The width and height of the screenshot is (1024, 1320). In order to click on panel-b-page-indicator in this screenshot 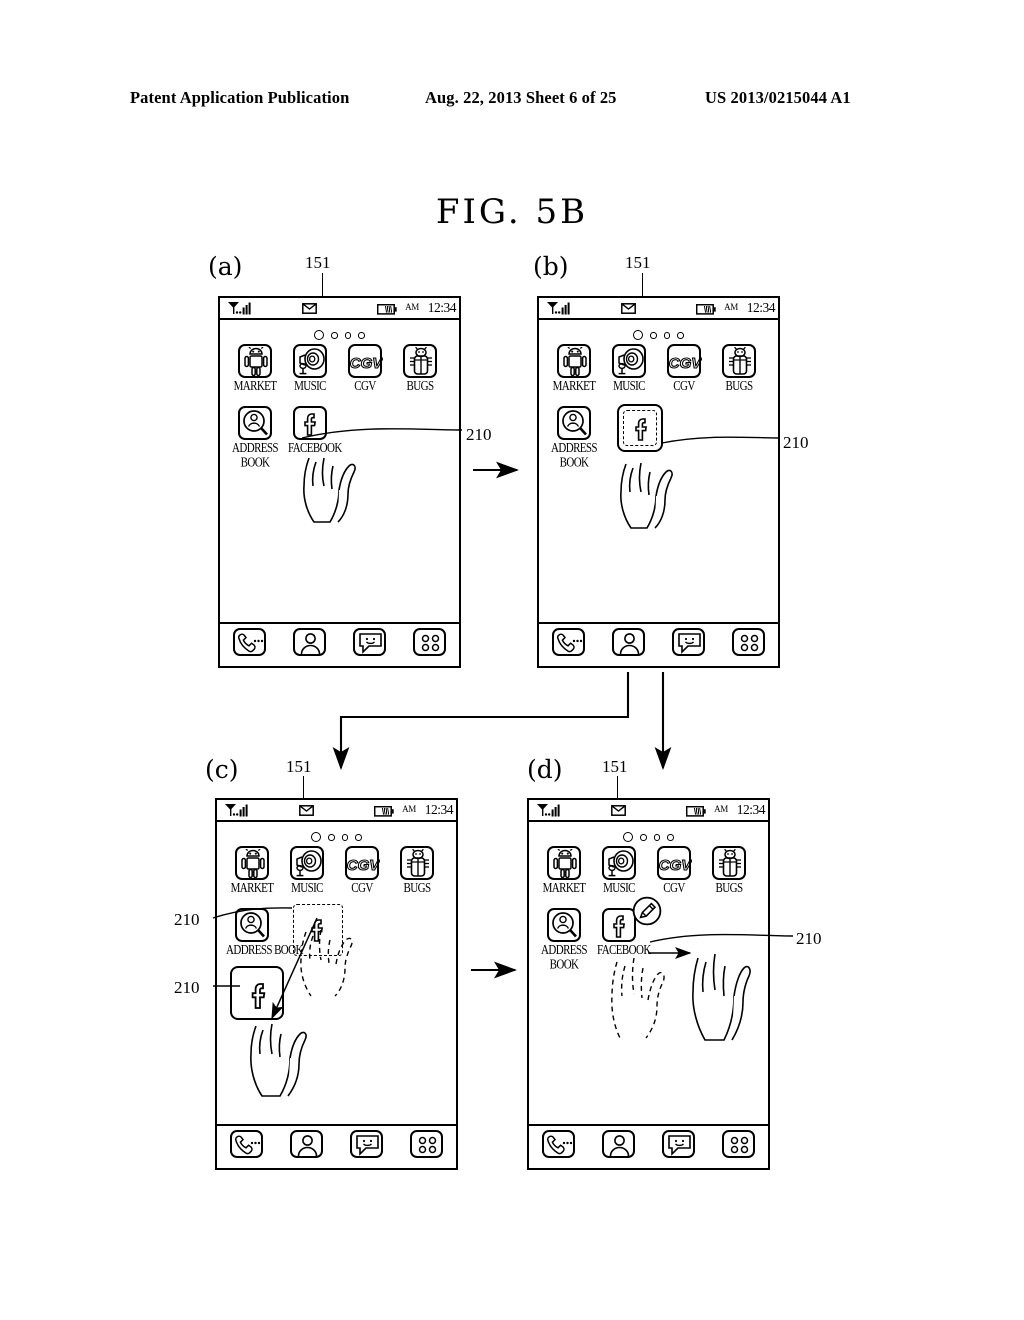, I will do `click(658, 333)`.